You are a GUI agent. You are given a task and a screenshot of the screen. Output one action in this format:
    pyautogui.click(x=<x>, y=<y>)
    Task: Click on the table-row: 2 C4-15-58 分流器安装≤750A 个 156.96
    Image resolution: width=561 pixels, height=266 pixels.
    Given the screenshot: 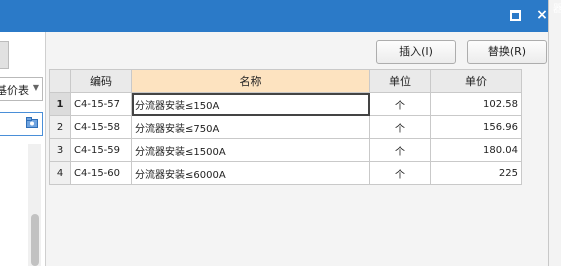 What is the action you would take?
    pyautogui.click(x=285, y=127)
    